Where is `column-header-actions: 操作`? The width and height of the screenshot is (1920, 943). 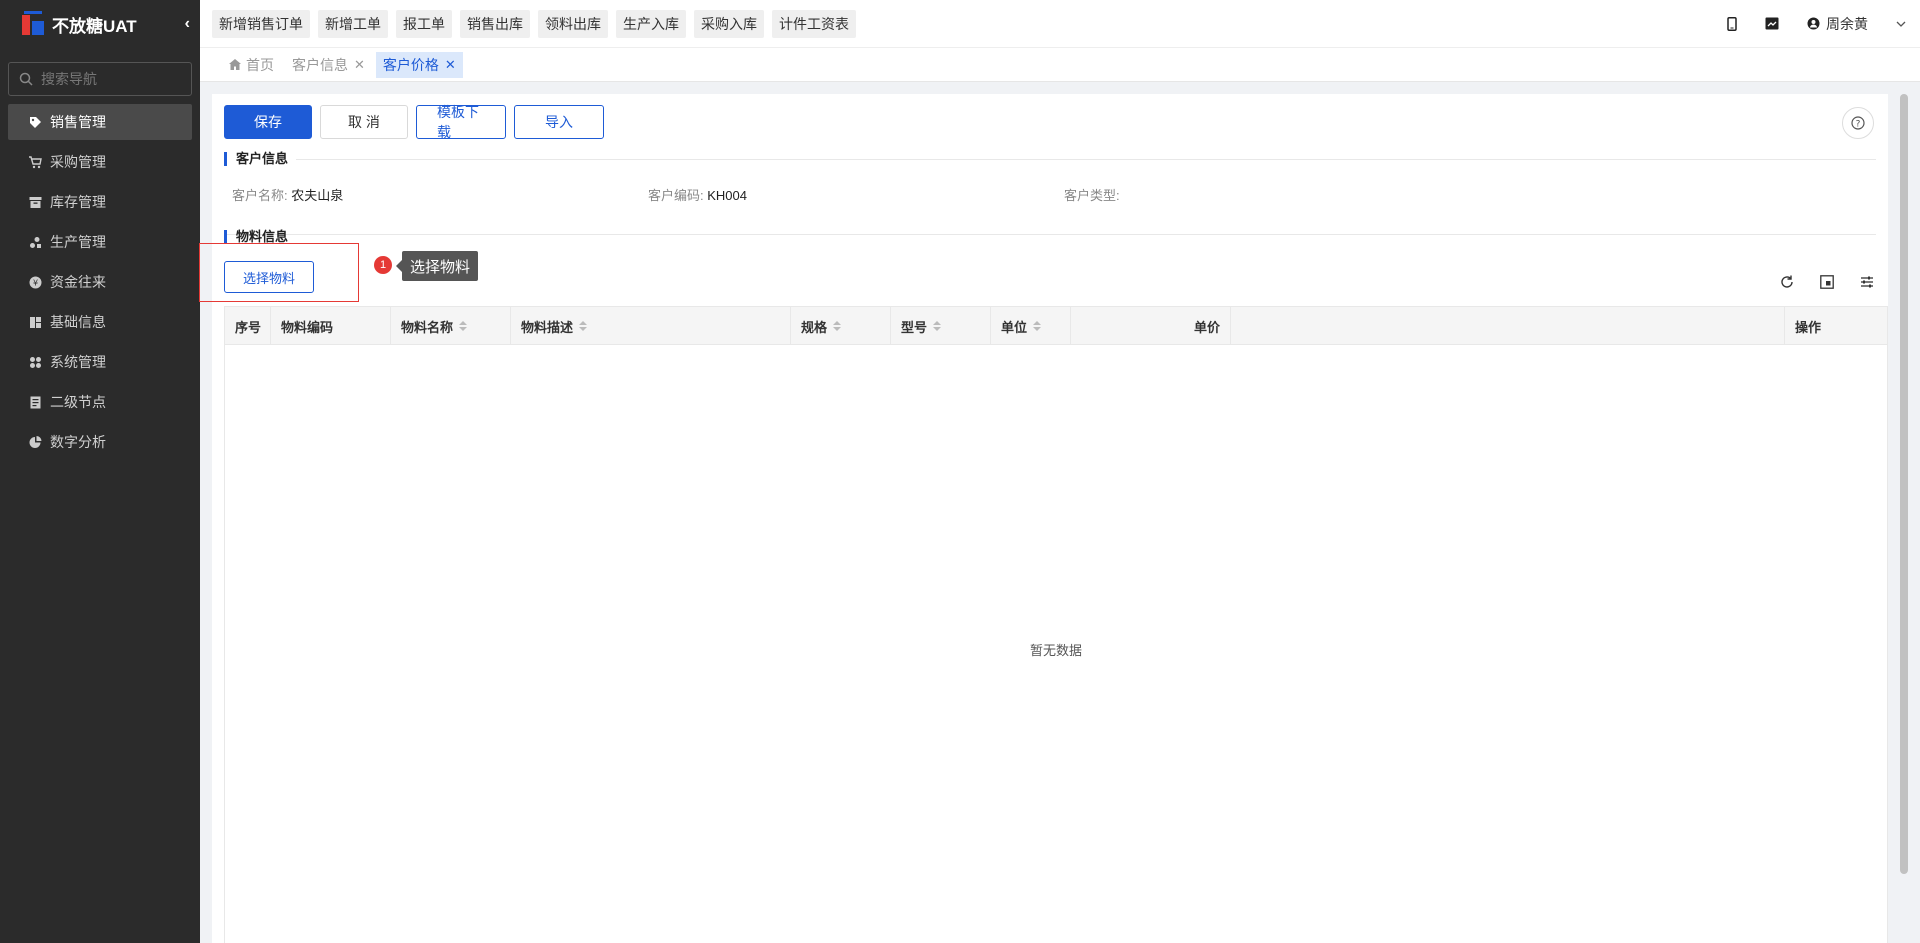 column-header-actions: 操作 is located at coordinates (1836, 326).